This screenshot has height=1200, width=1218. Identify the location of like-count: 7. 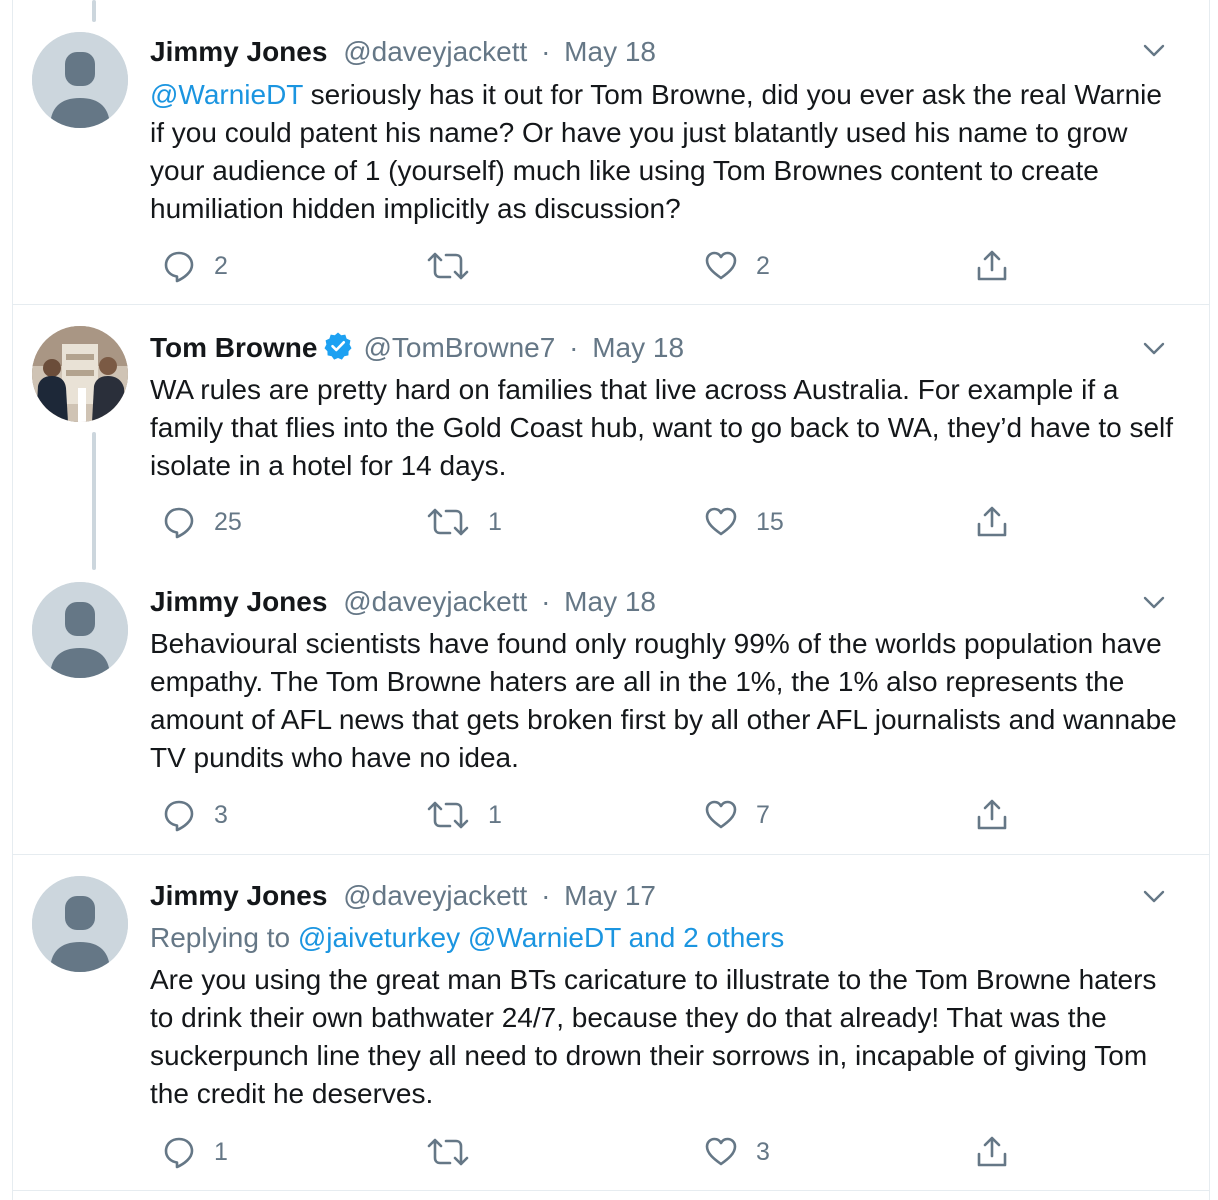
(763, 814).